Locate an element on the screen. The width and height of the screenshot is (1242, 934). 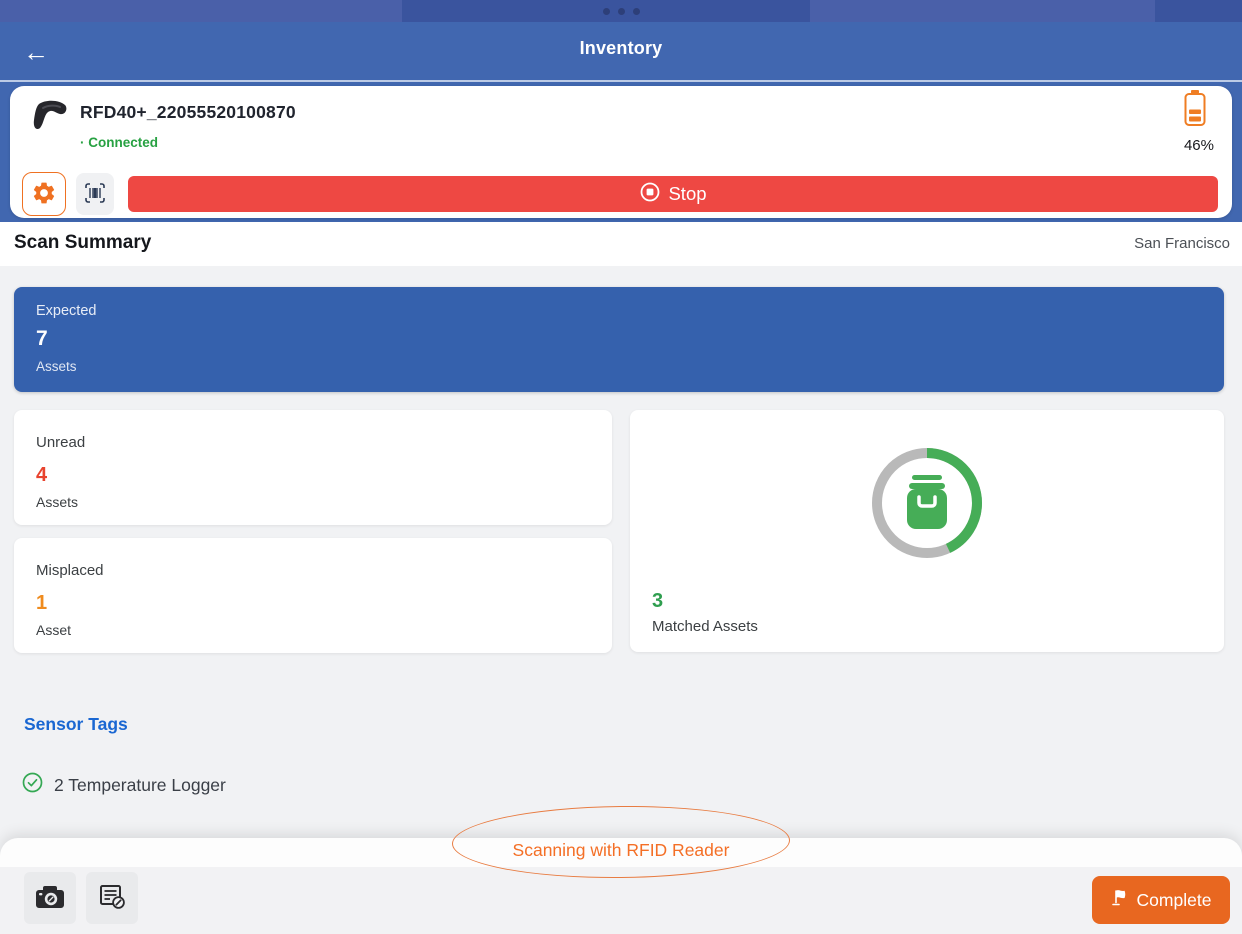
asset-box-icon is located at coordinates (927, 502).